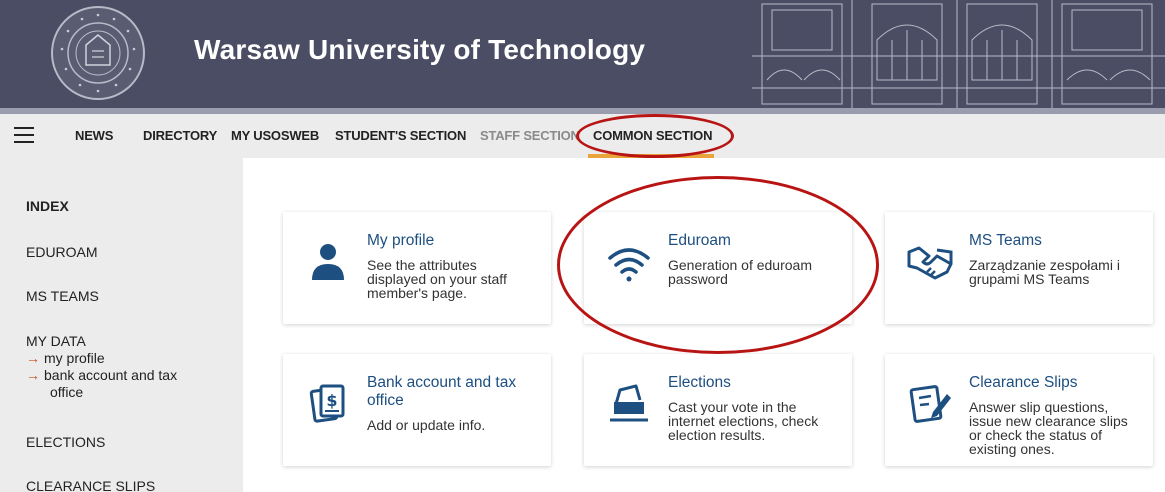  What do you see at coordinates (629, 265) in the screenshot?
I see `wifi-icon` at bounding box center [629, 265].